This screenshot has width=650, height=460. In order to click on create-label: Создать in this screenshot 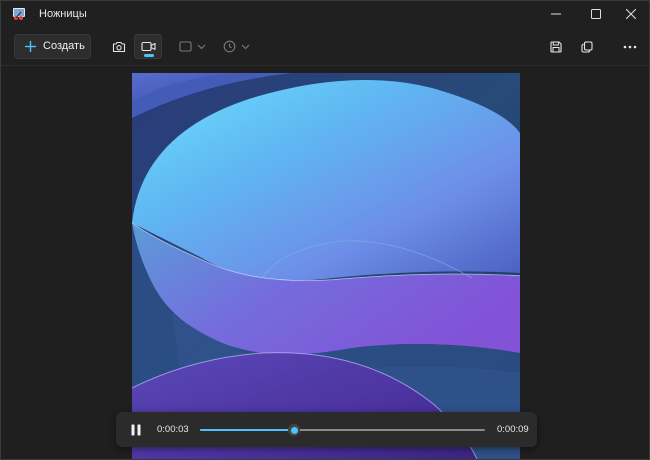, I will do `click(64, 46)`.